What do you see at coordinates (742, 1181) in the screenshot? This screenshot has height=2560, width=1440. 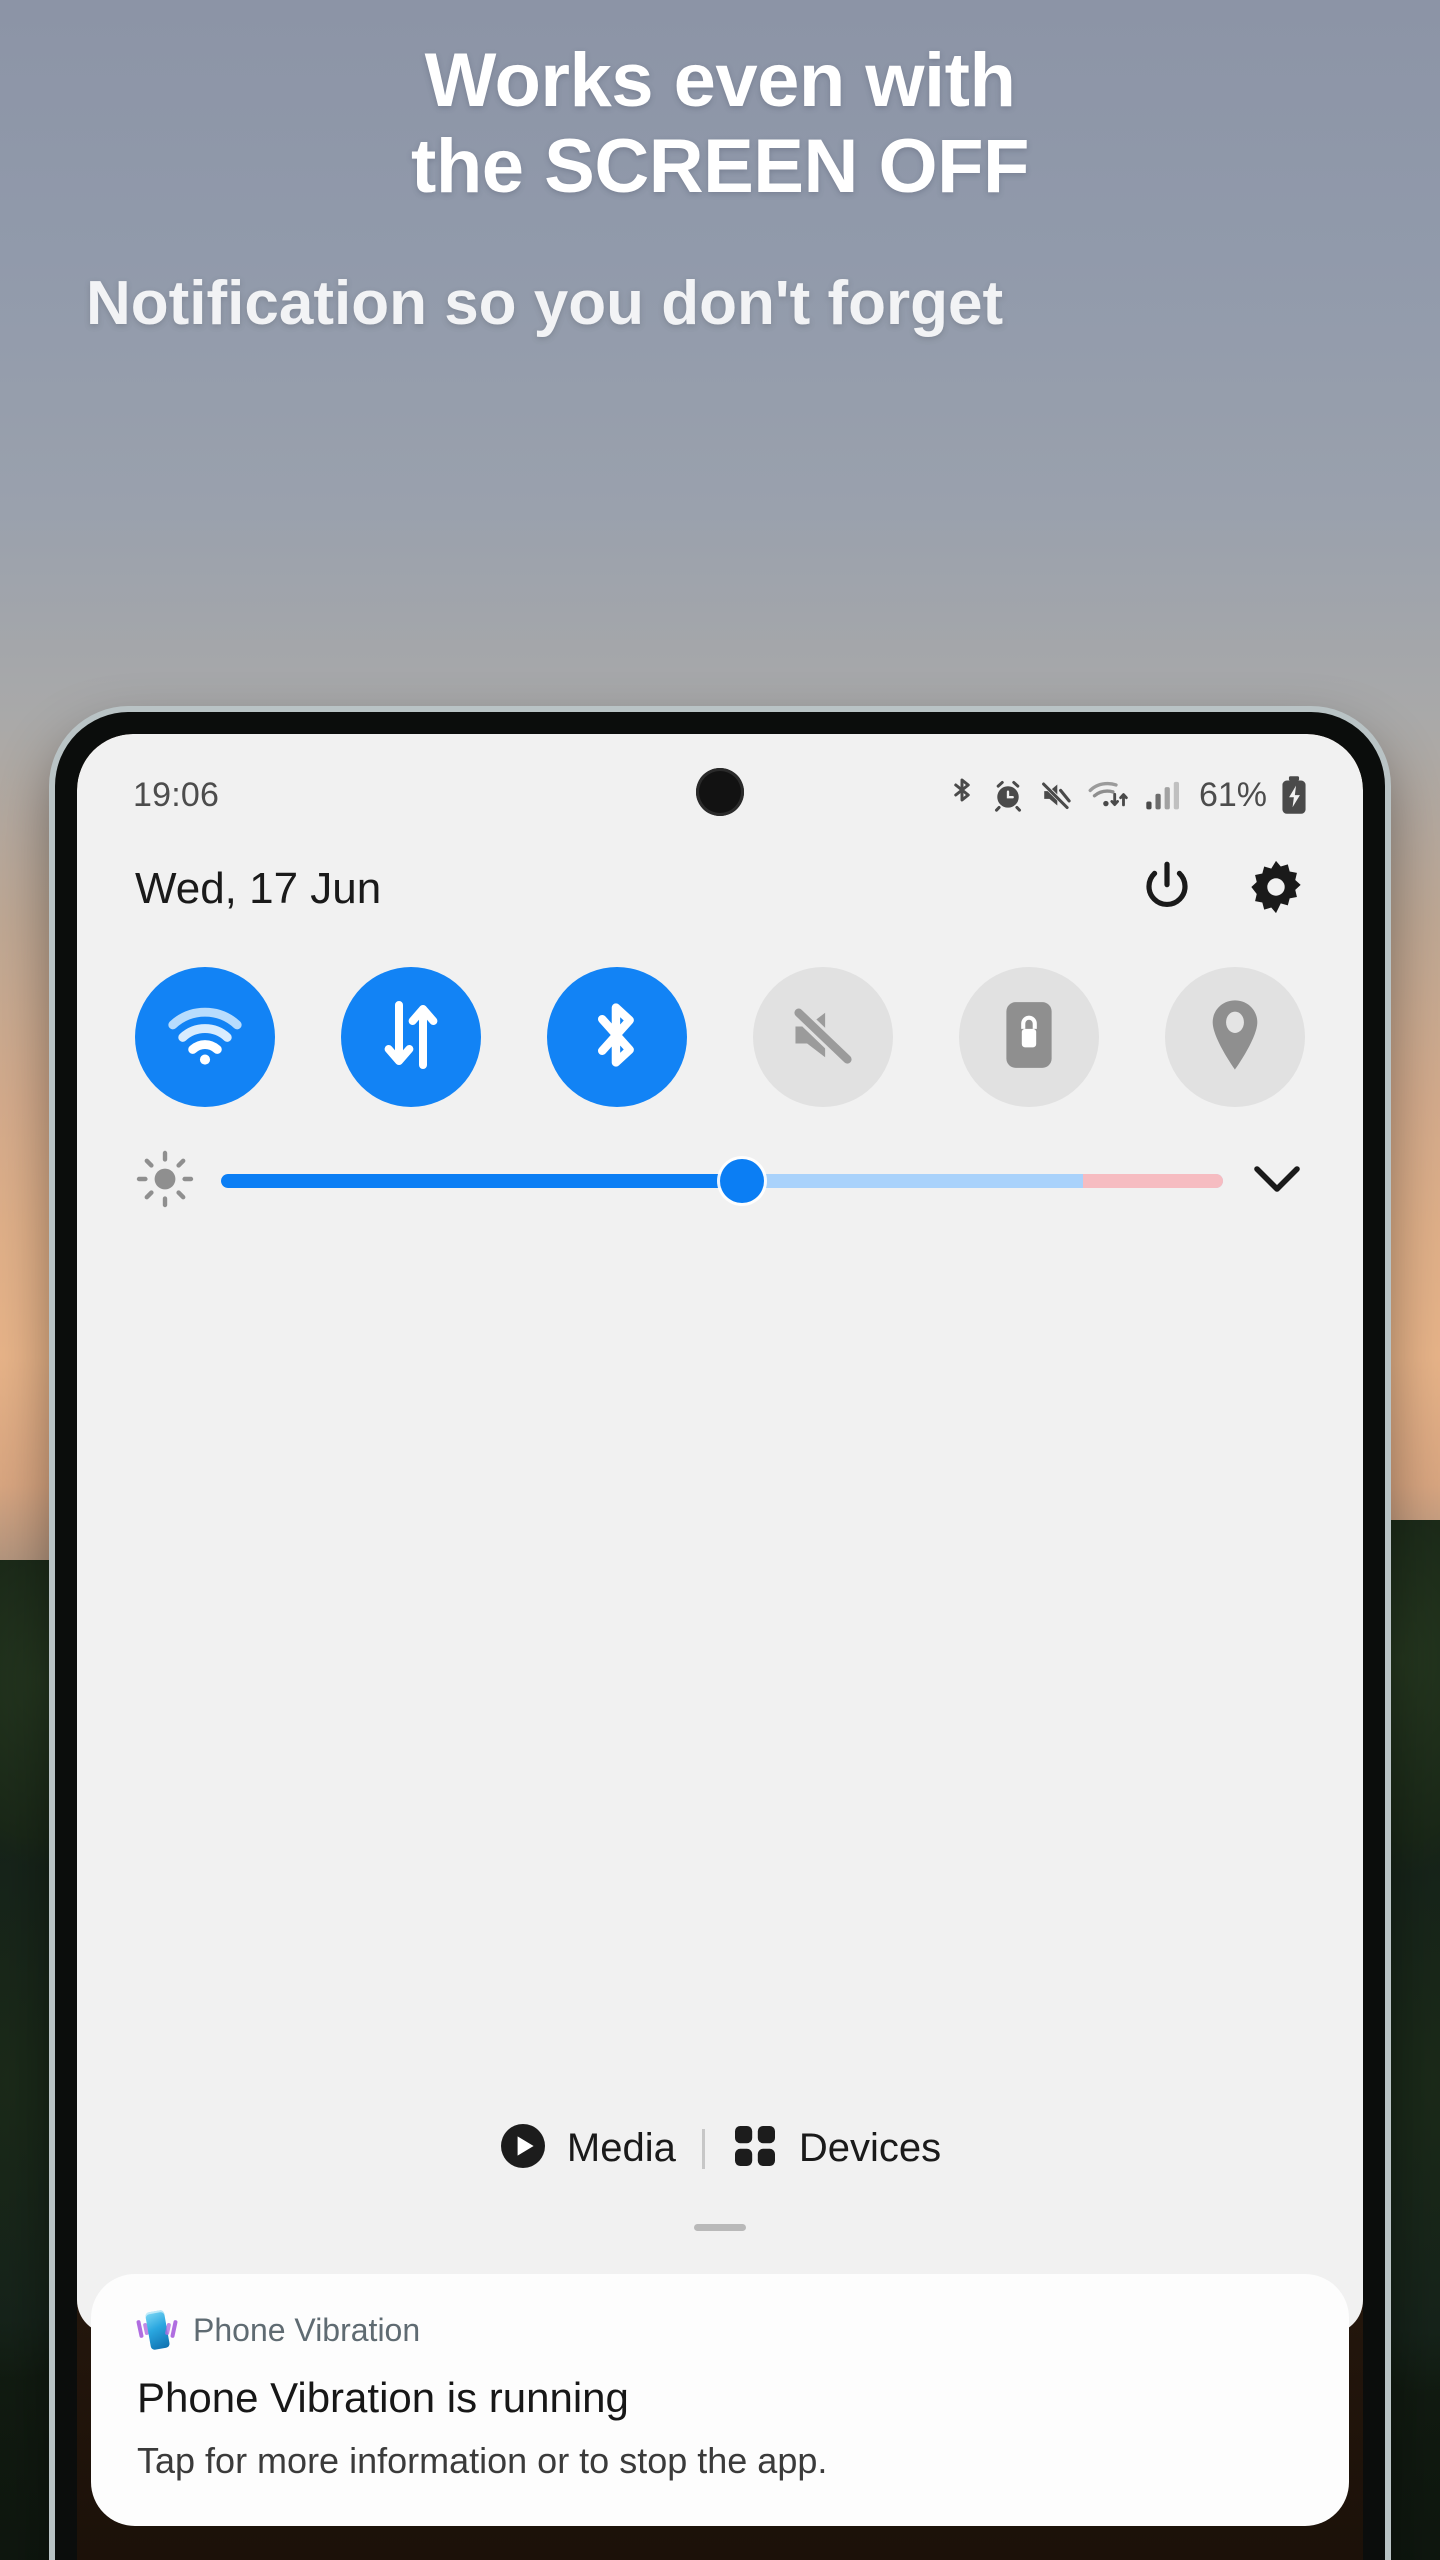 I see `brightness-thumb` at bounding box center [742, 1181].